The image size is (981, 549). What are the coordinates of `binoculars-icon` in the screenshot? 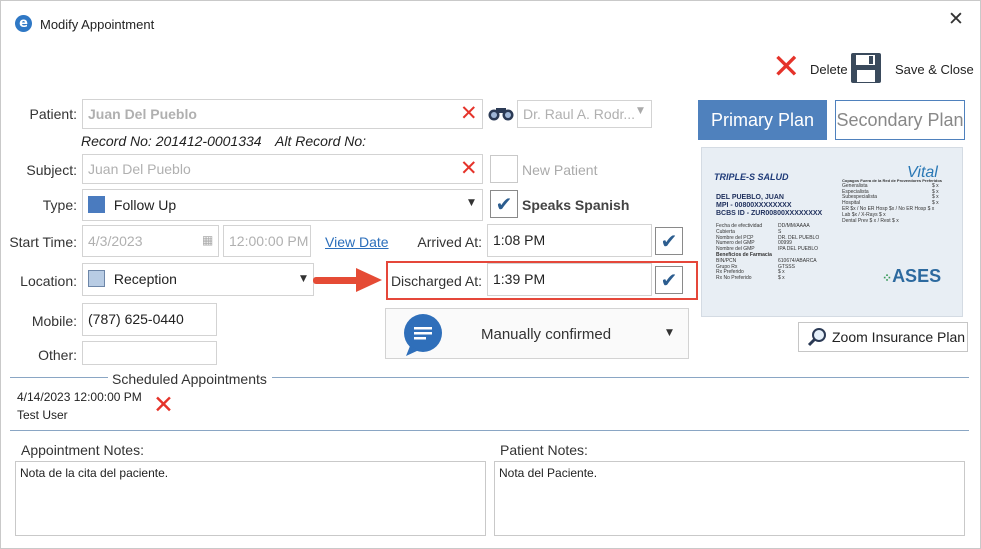 It's located at (501, 113).